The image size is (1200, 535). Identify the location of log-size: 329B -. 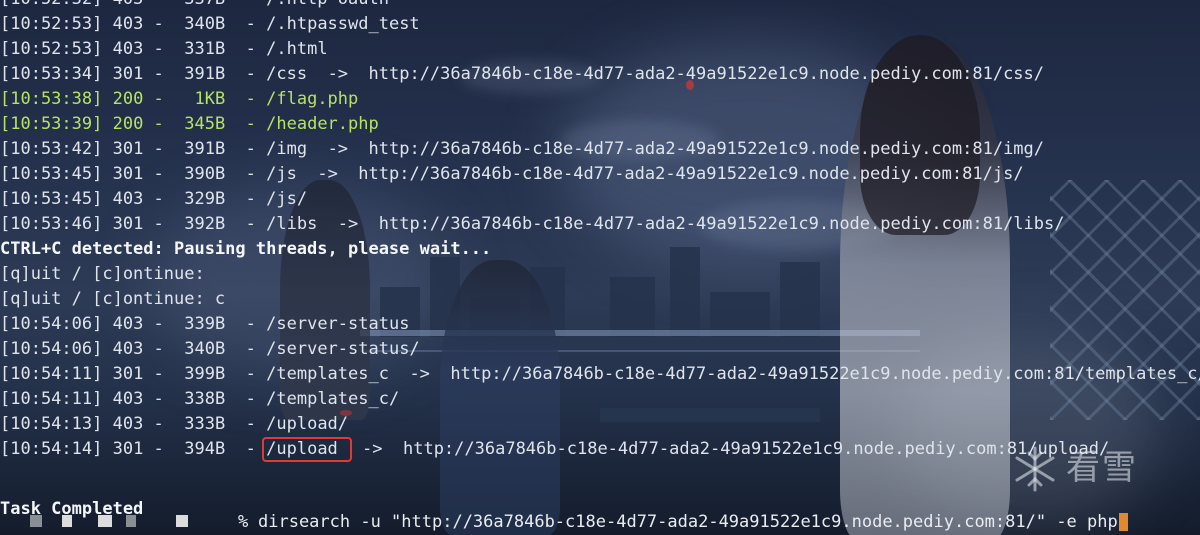
(220, 199).